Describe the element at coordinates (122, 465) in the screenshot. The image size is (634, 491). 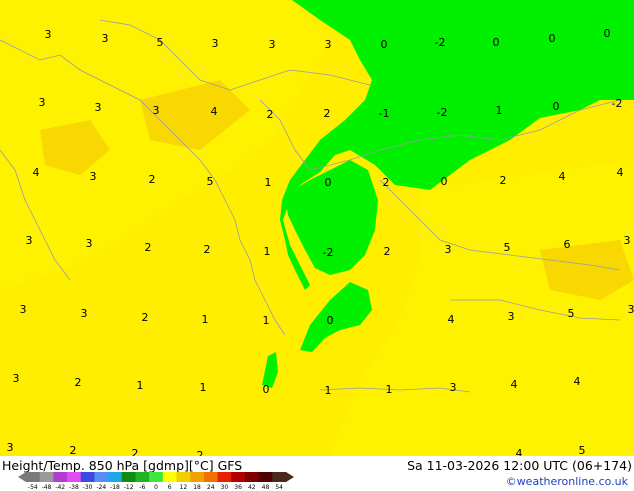
I see `chart-title: Height/Temp. 850 hPa [gdmp][°C] GFS` at that location.